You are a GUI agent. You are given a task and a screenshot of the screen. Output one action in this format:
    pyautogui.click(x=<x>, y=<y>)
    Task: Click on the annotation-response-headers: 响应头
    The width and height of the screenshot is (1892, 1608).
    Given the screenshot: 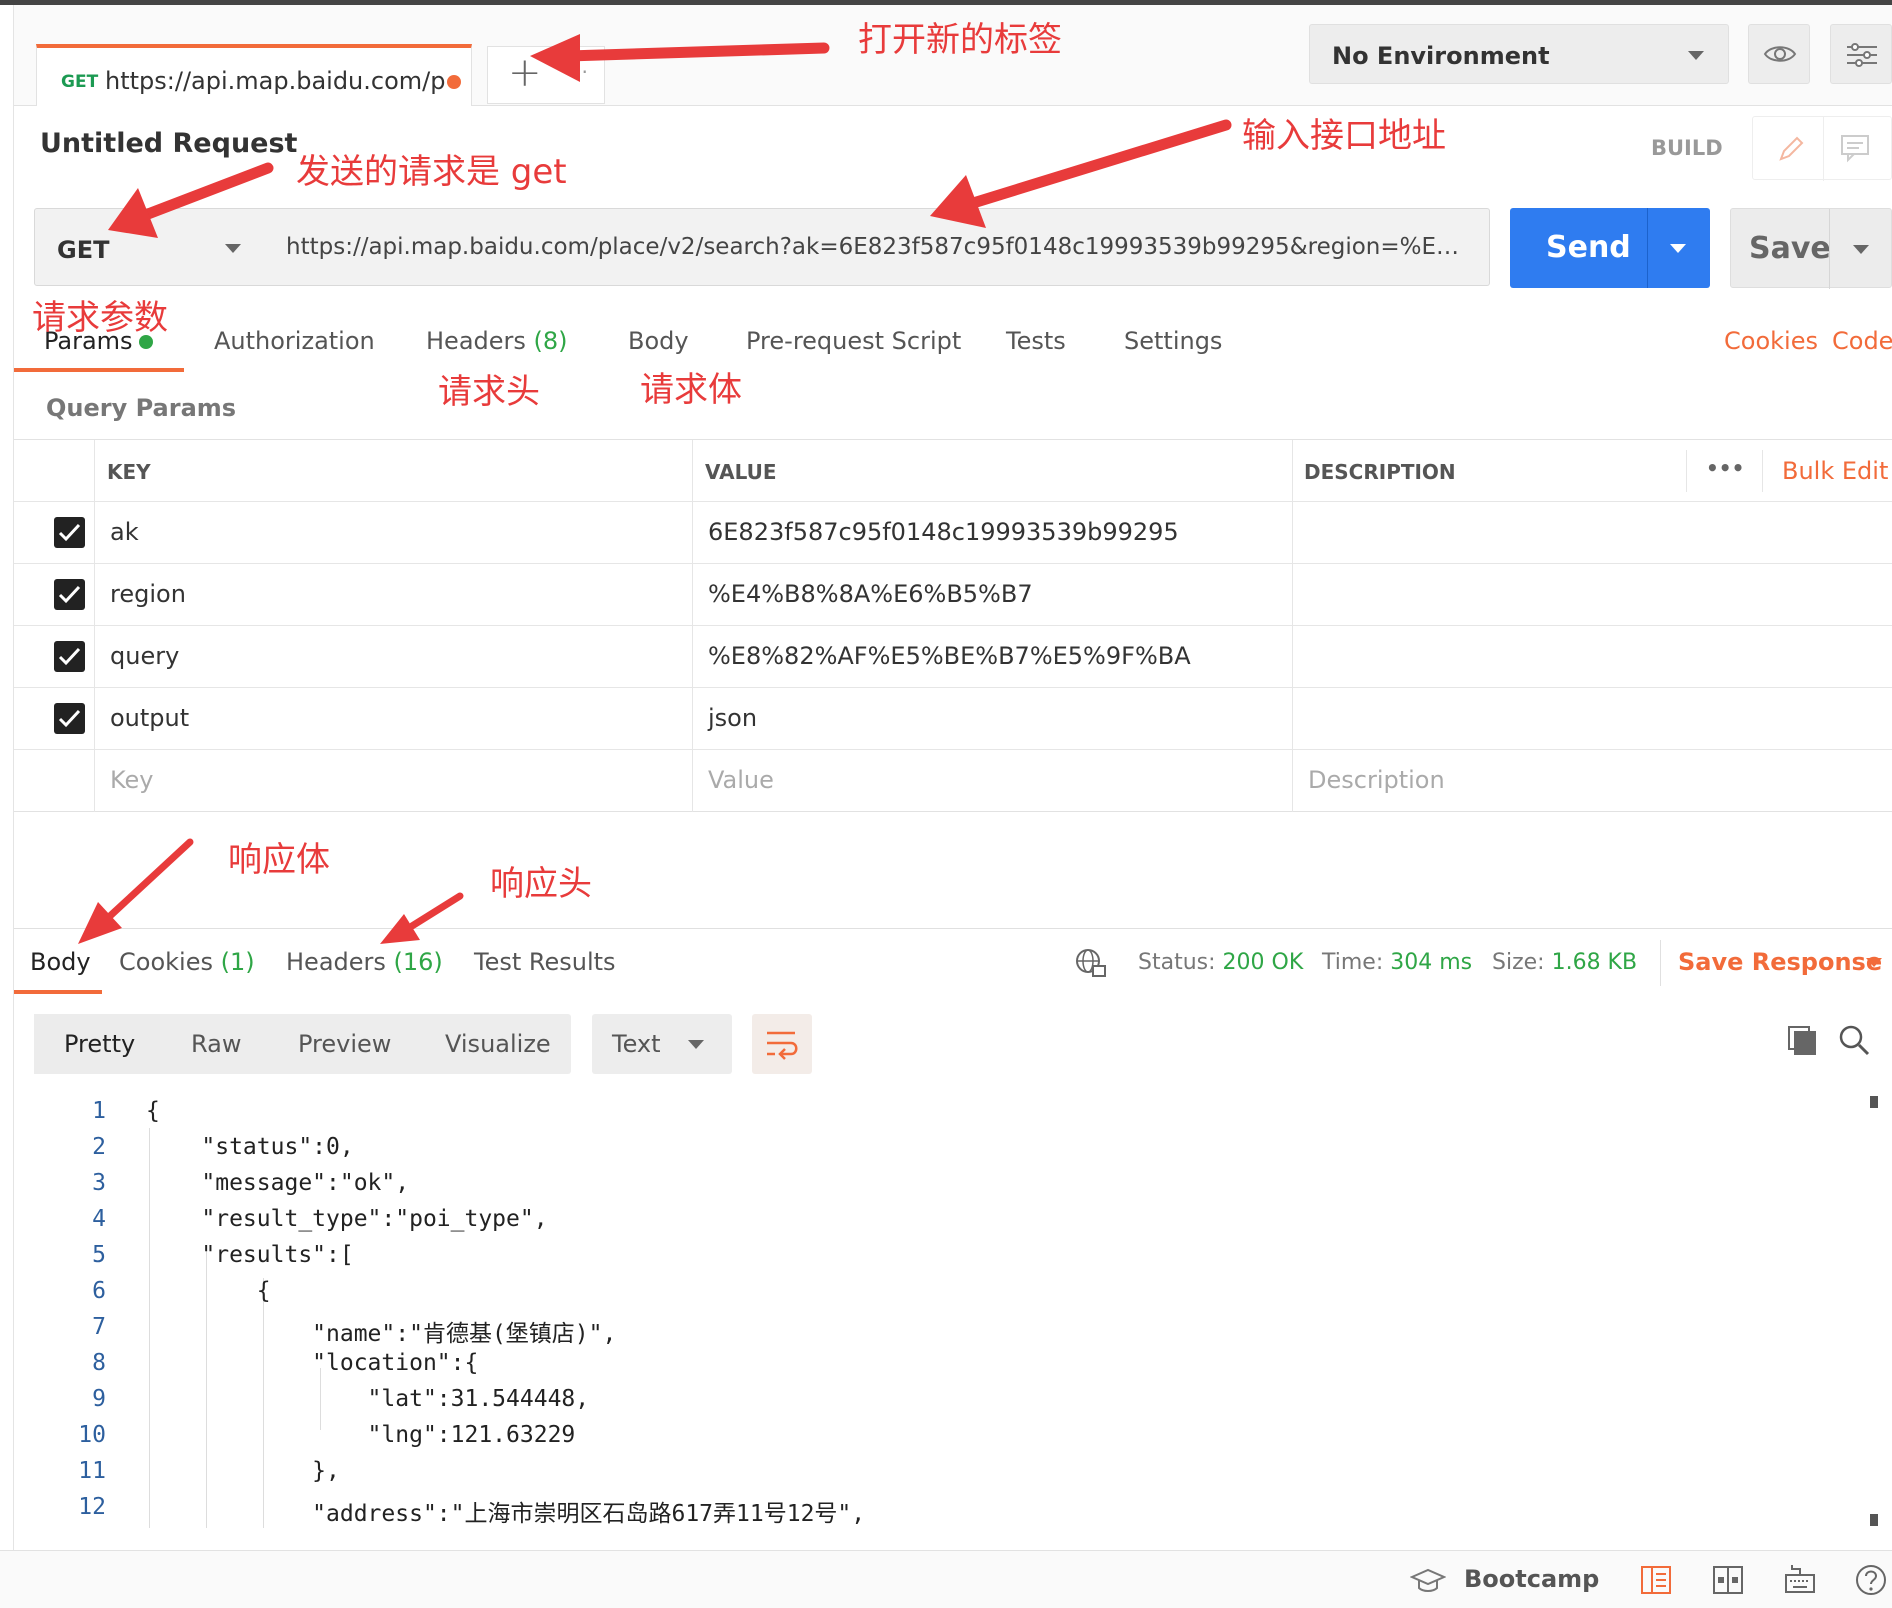 What is the action you would take?
    pyautogui.click(x=541, y=884)
    